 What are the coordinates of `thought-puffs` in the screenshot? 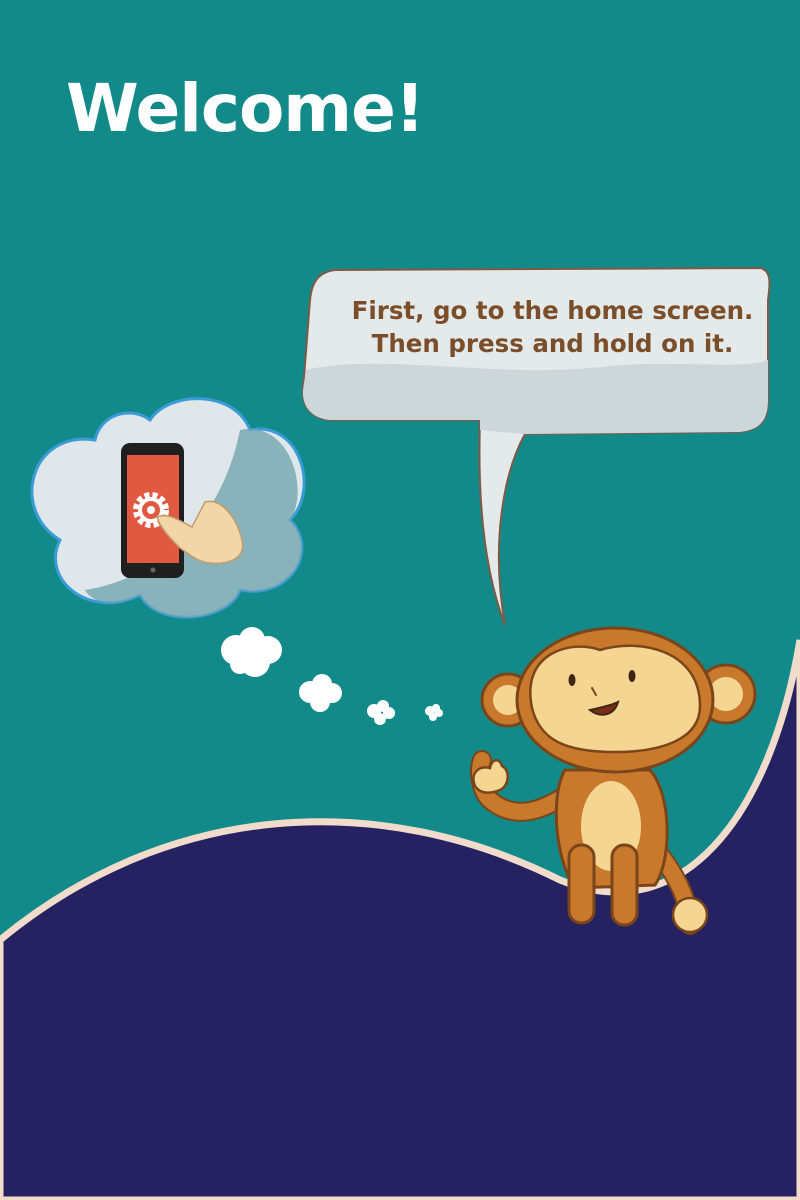 It's located at (332, 676).